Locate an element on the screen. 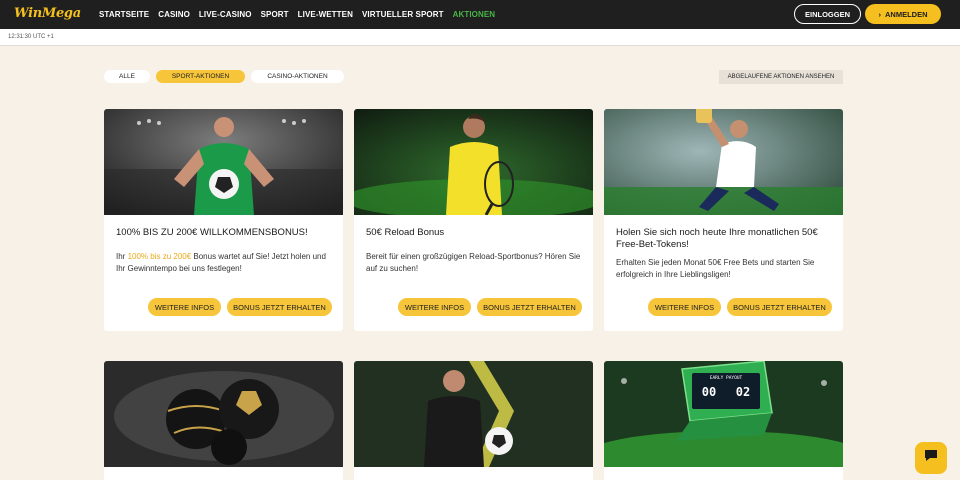 Image resolution: width=960 pixels, height=480 pixels. scoreboard-label: EARLY PAYOUT is located at coordinates (726, 378).